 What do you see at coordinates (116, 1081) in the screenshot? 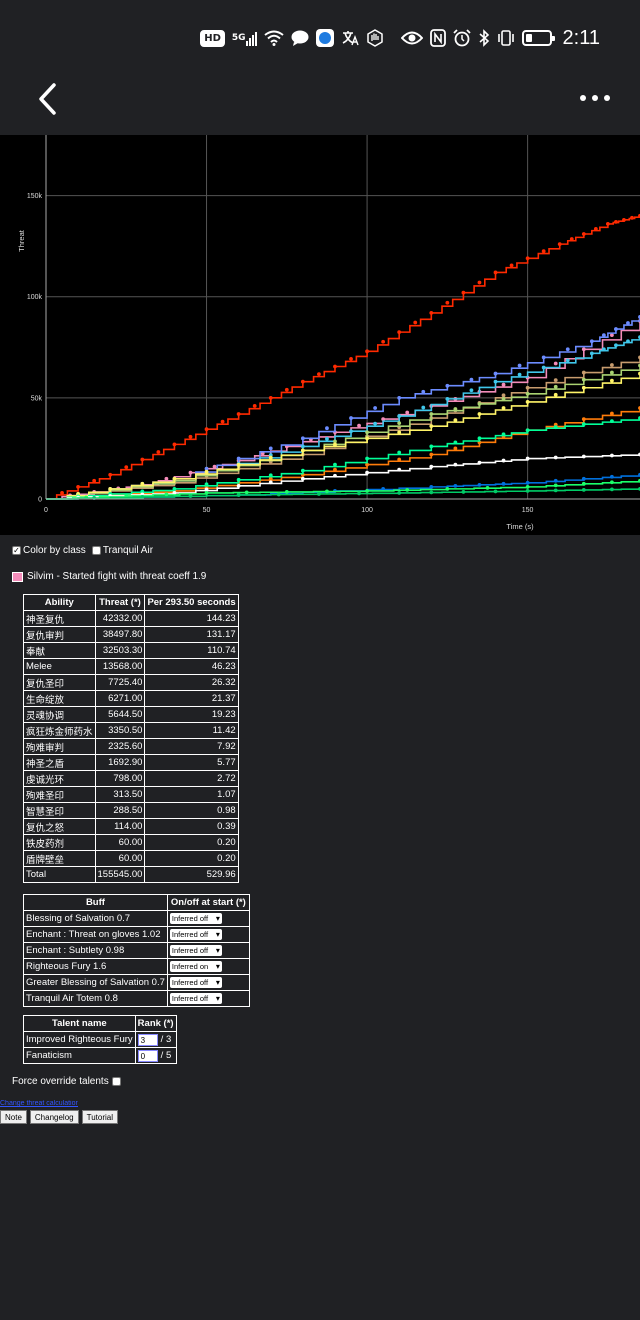
I see `force-override-checkbox` at bounding box center [116, 1081].